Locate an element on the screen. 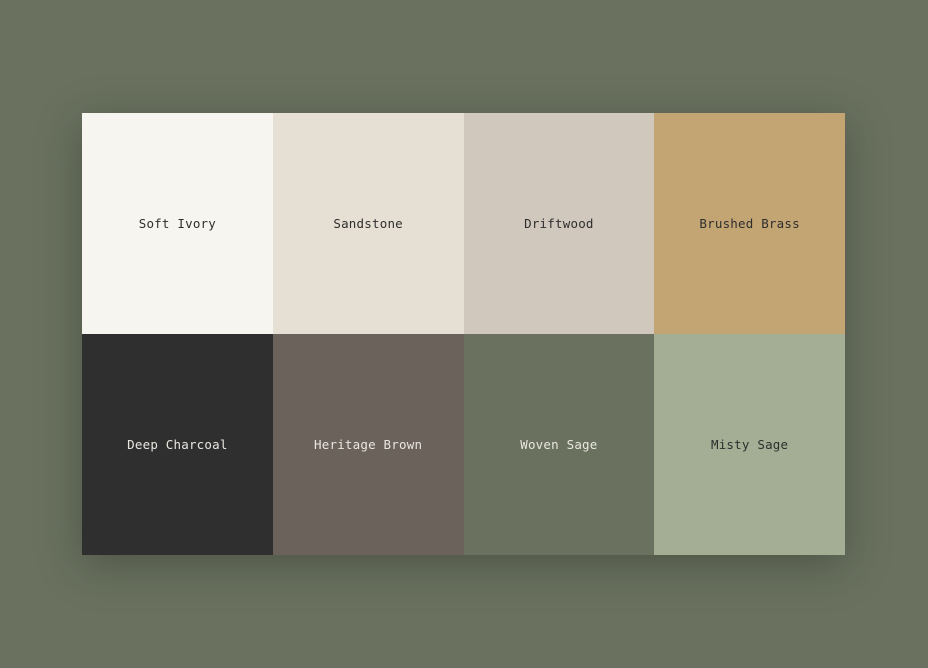 The image size is (928, 668). swatch-label: Driftwood is located at coordinates (559, 223).